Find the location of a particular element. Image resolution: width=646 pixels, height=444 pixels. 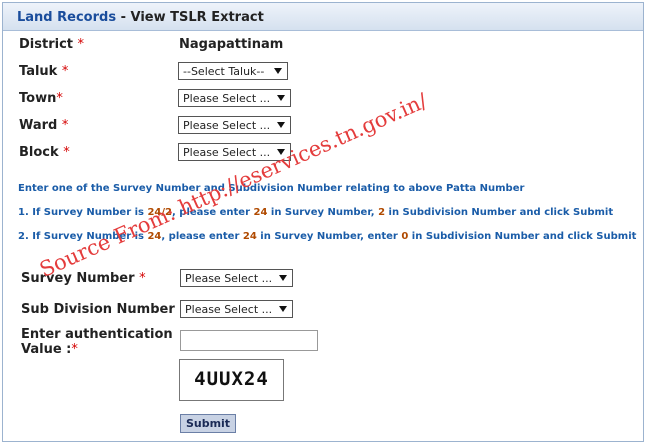

ward-label-text: Ward is located at coordinates (38, 125).